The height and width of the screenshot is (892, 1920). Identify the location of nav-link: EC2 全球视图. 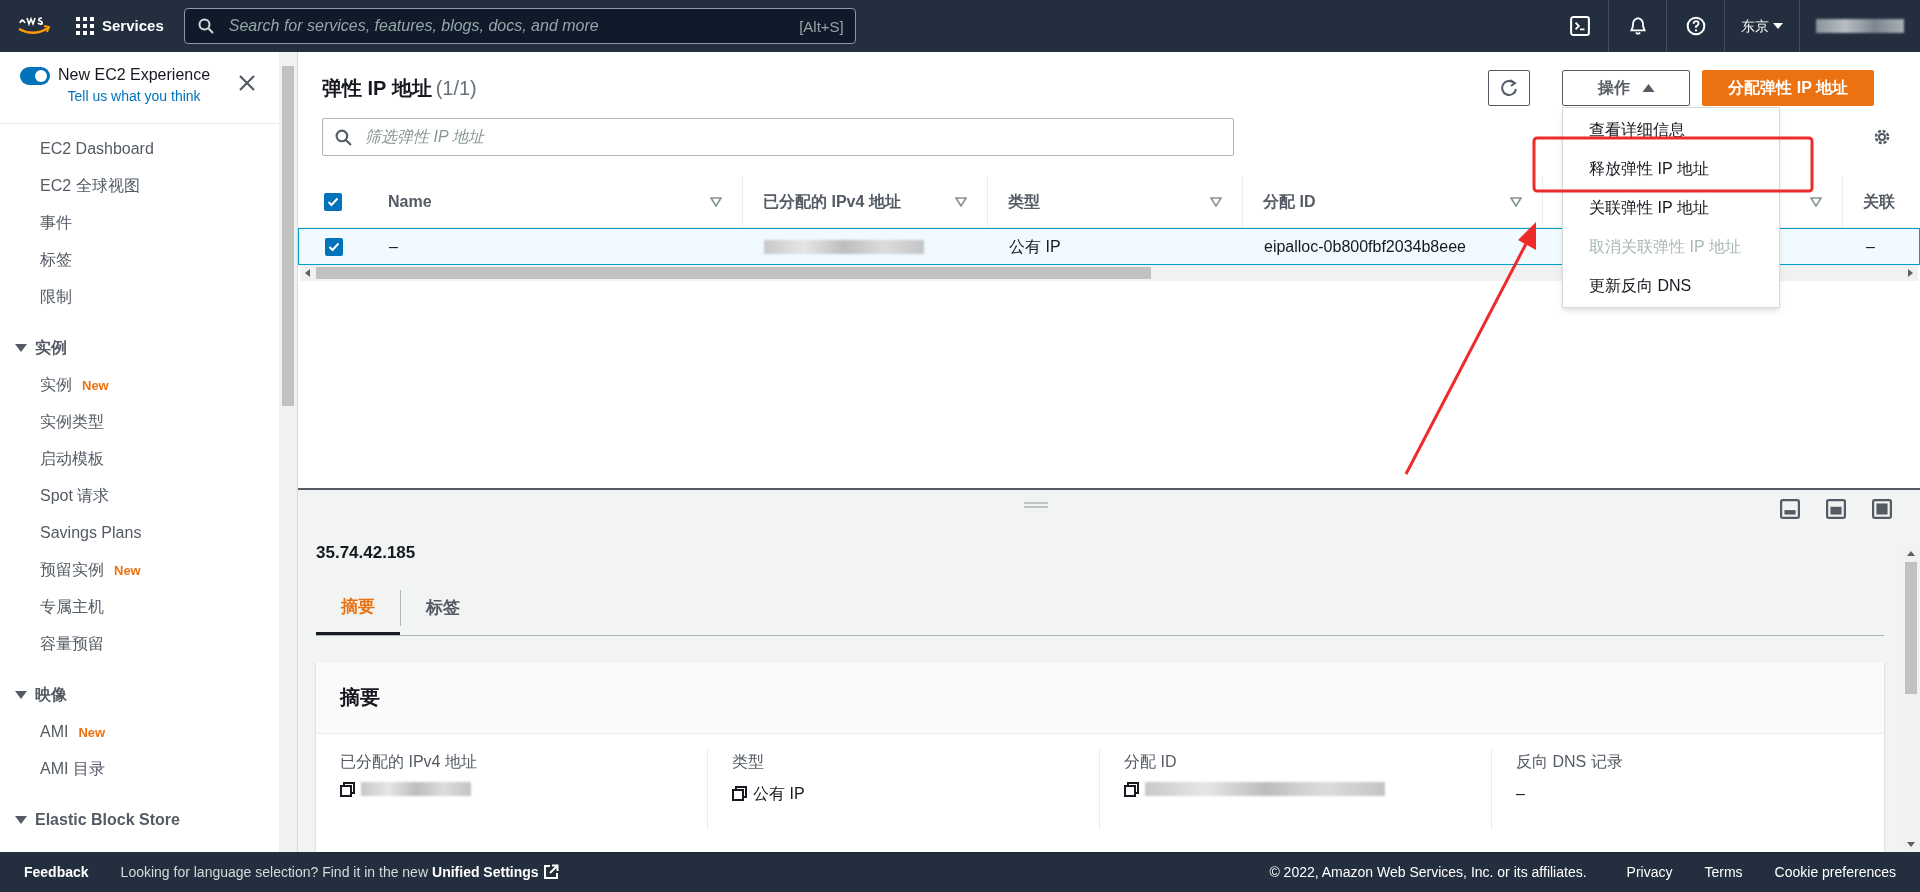
(139, 185).